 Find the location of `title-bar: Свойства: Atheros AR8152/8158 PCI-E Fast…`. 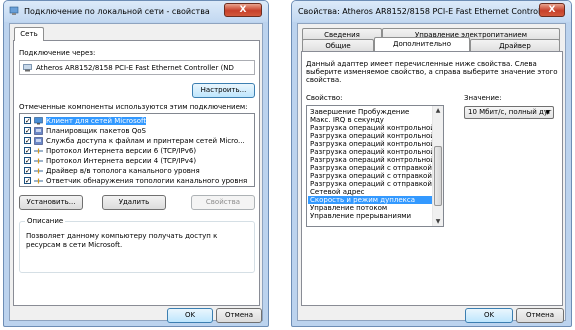

title-bar: Свойства: Atheros AR8152/8158 PCI-E Fast… is located at coordinates (431, 11).